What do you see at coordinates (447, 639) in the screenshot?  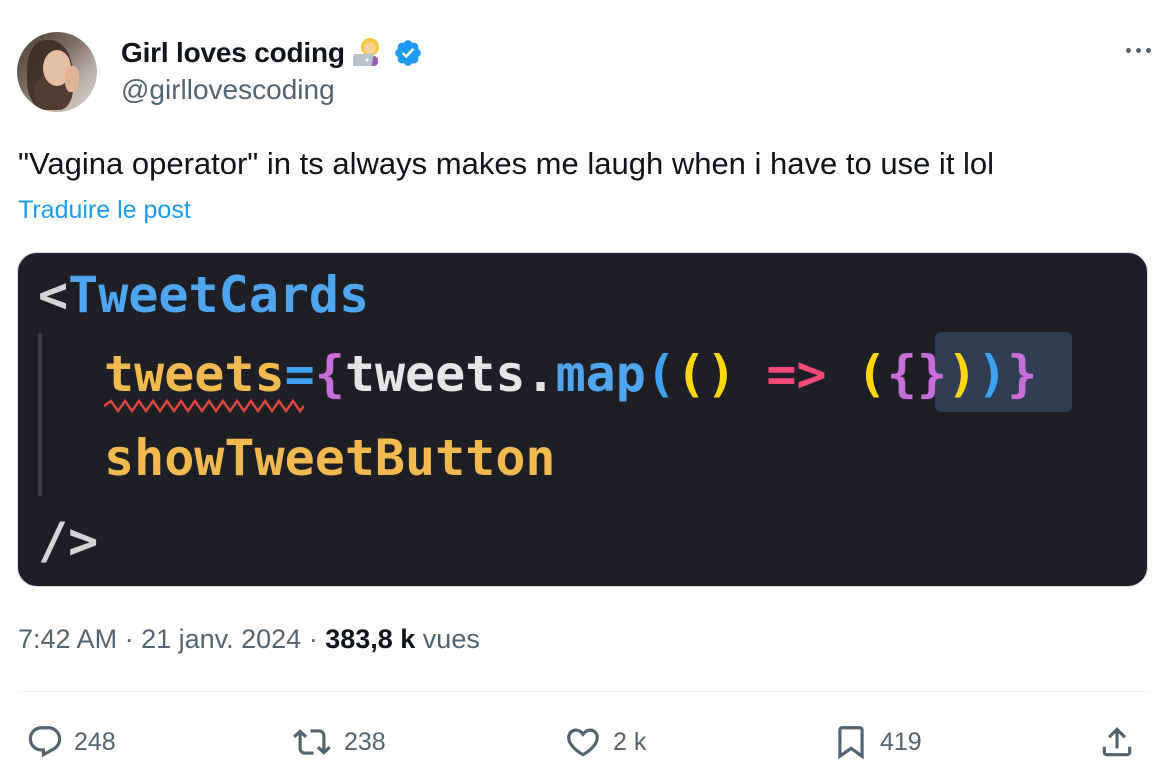 I see `views-label: vues` at bounding box center [447, 639].